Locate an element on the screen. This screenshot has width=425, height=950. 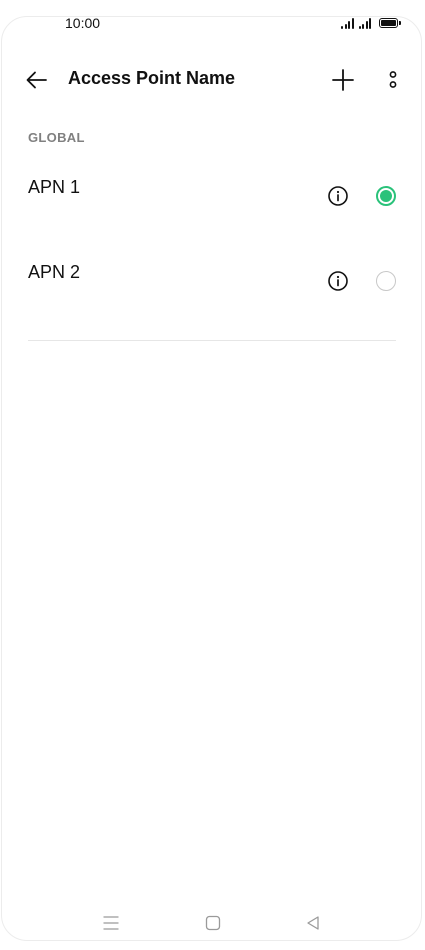
menu-icon is located at coordinates (111, 923).